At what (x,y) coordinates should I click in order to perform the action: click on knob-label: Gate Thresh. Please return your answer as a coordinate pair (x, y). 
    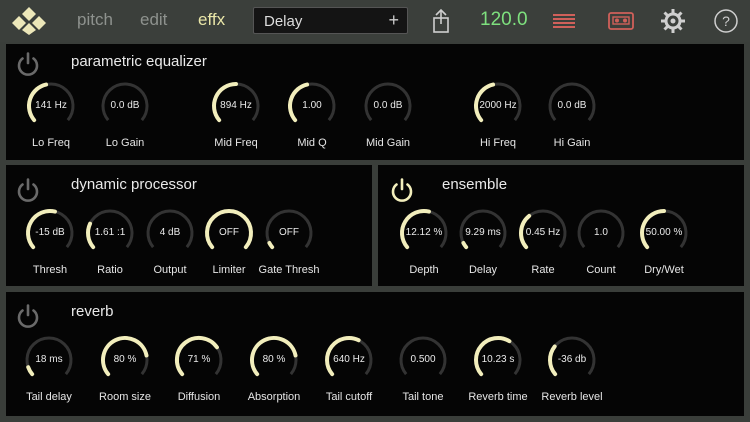
    Looking at the image, I should click on (289, 270).